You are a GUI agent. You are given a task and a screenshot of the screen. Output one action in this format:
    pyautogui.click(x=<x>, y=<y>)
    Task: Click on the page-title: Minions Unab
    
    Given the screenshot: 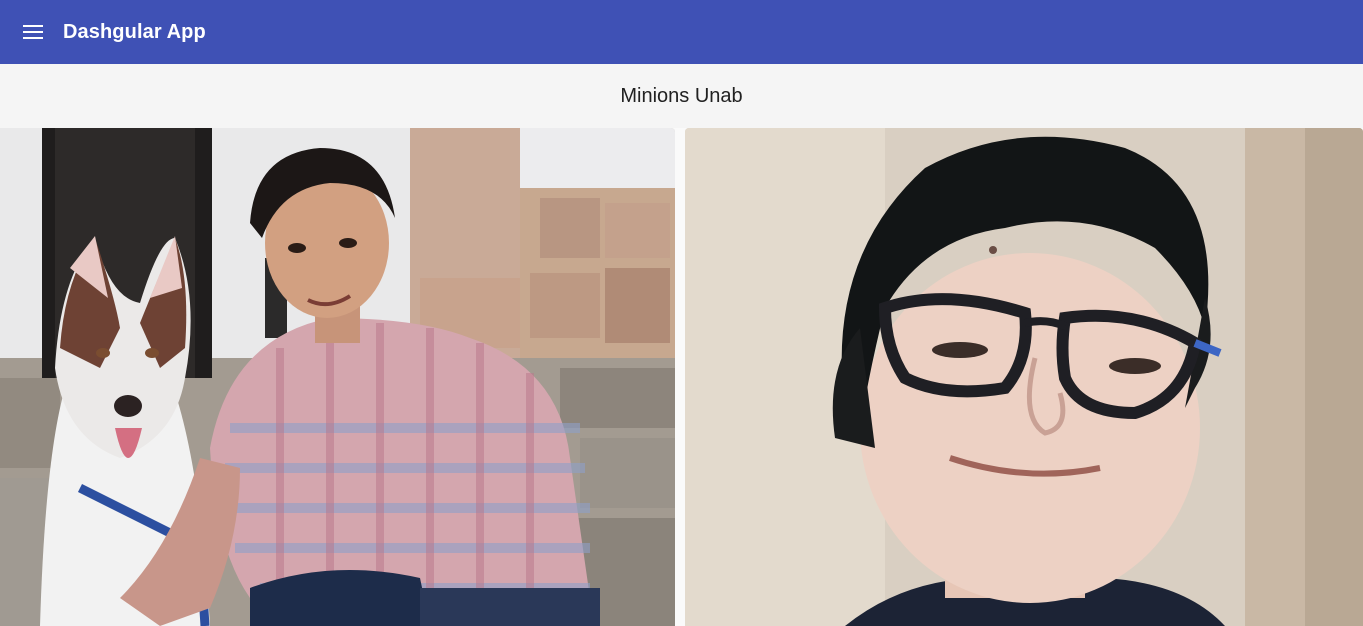 What is the action you would take?
    pyautogui.click(x=681, y=95)
    